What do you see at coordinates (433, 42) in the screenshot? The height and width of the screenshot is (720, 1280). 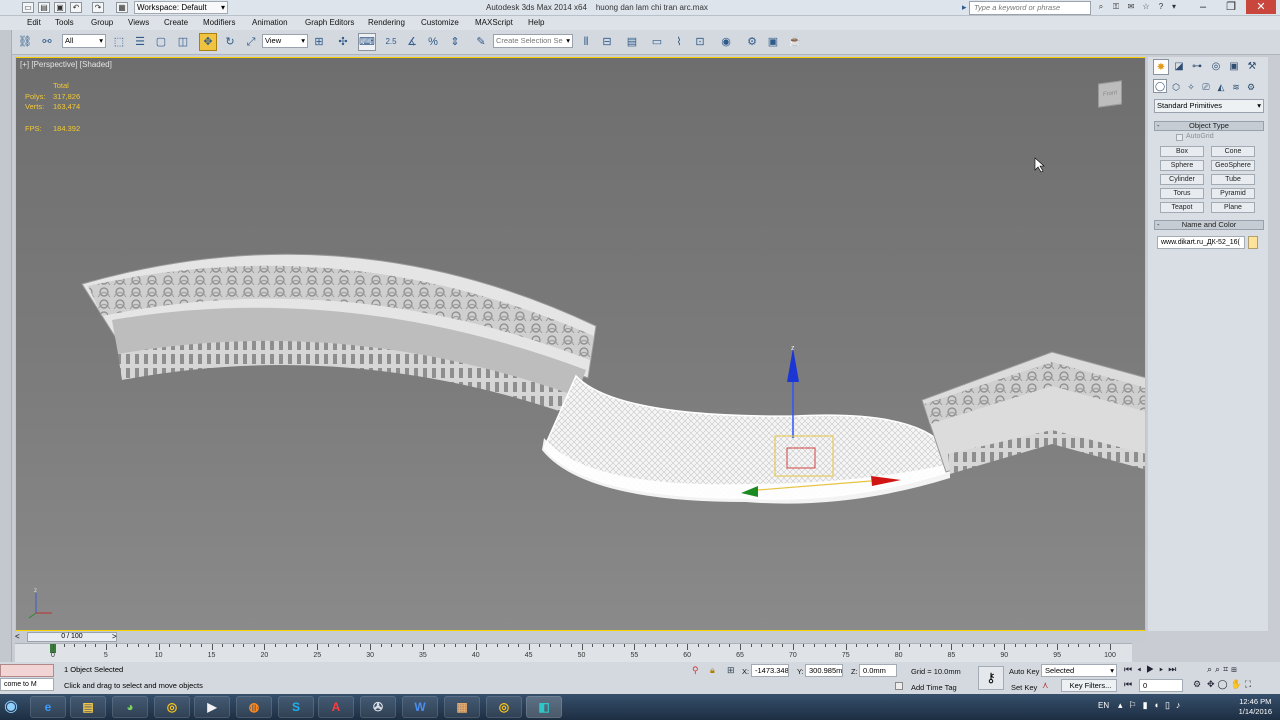 I see `percent-snap-icon: %` at bounding box center [433, 42].